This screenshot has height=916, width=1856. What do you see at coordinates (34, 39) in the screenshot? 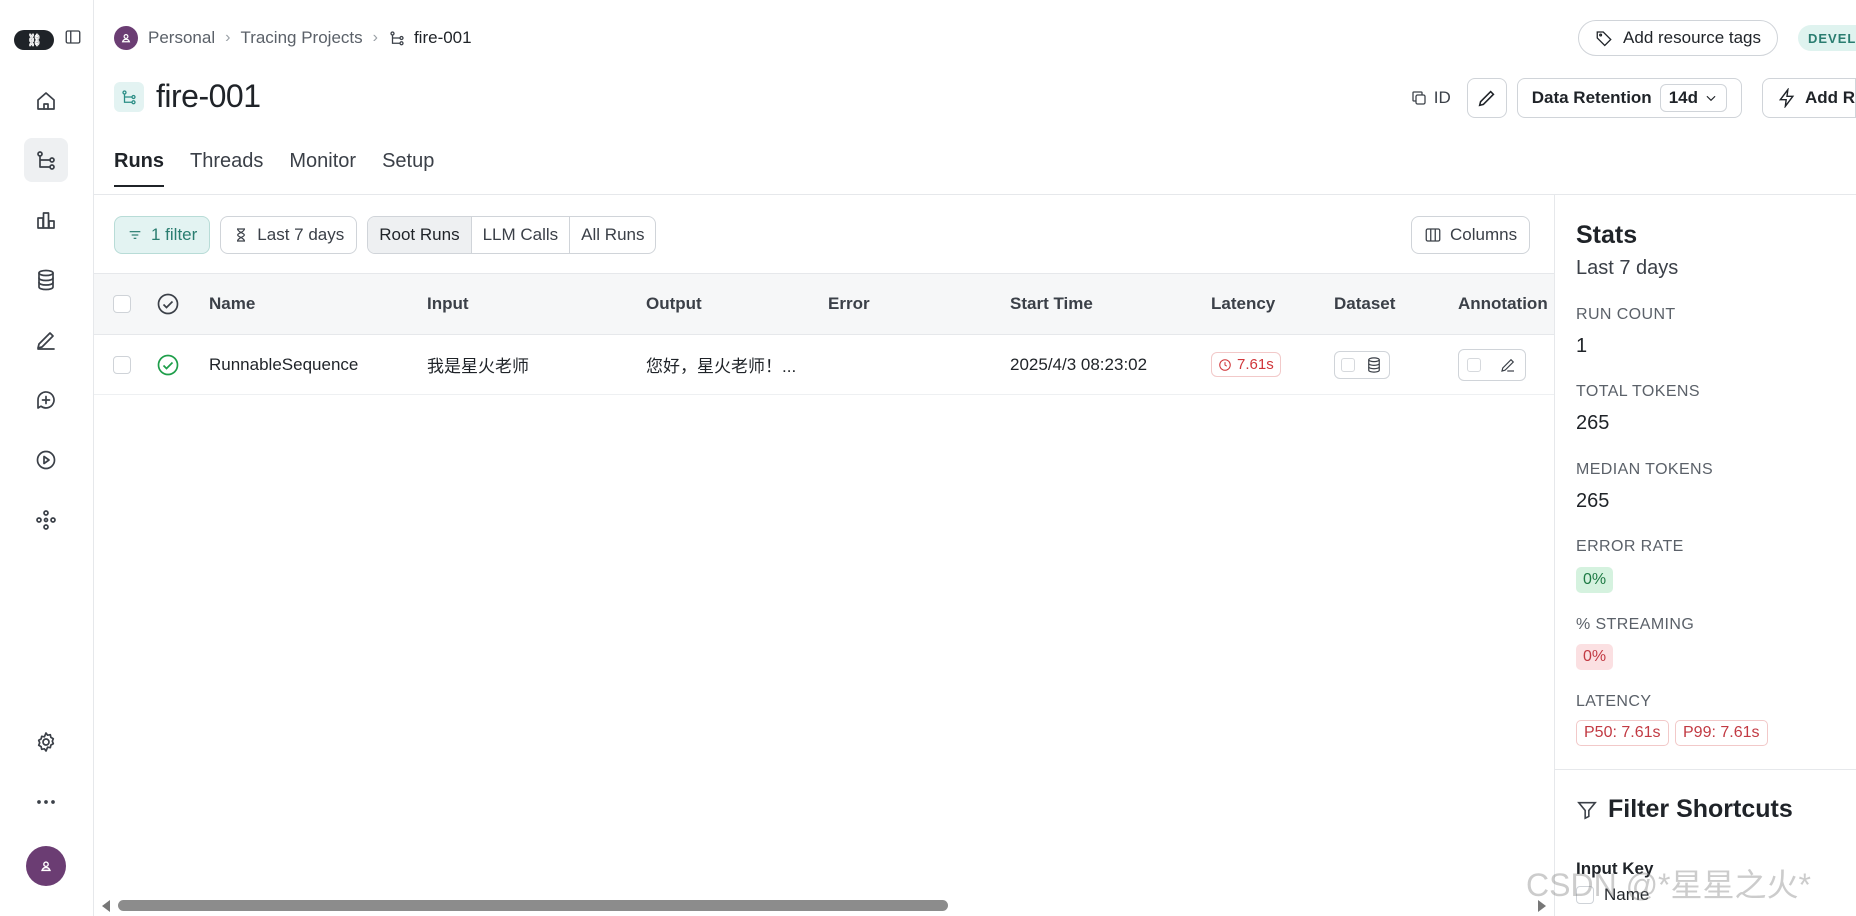
I see `langsmith-logo: ⛓` at bounding box center [34, 39].